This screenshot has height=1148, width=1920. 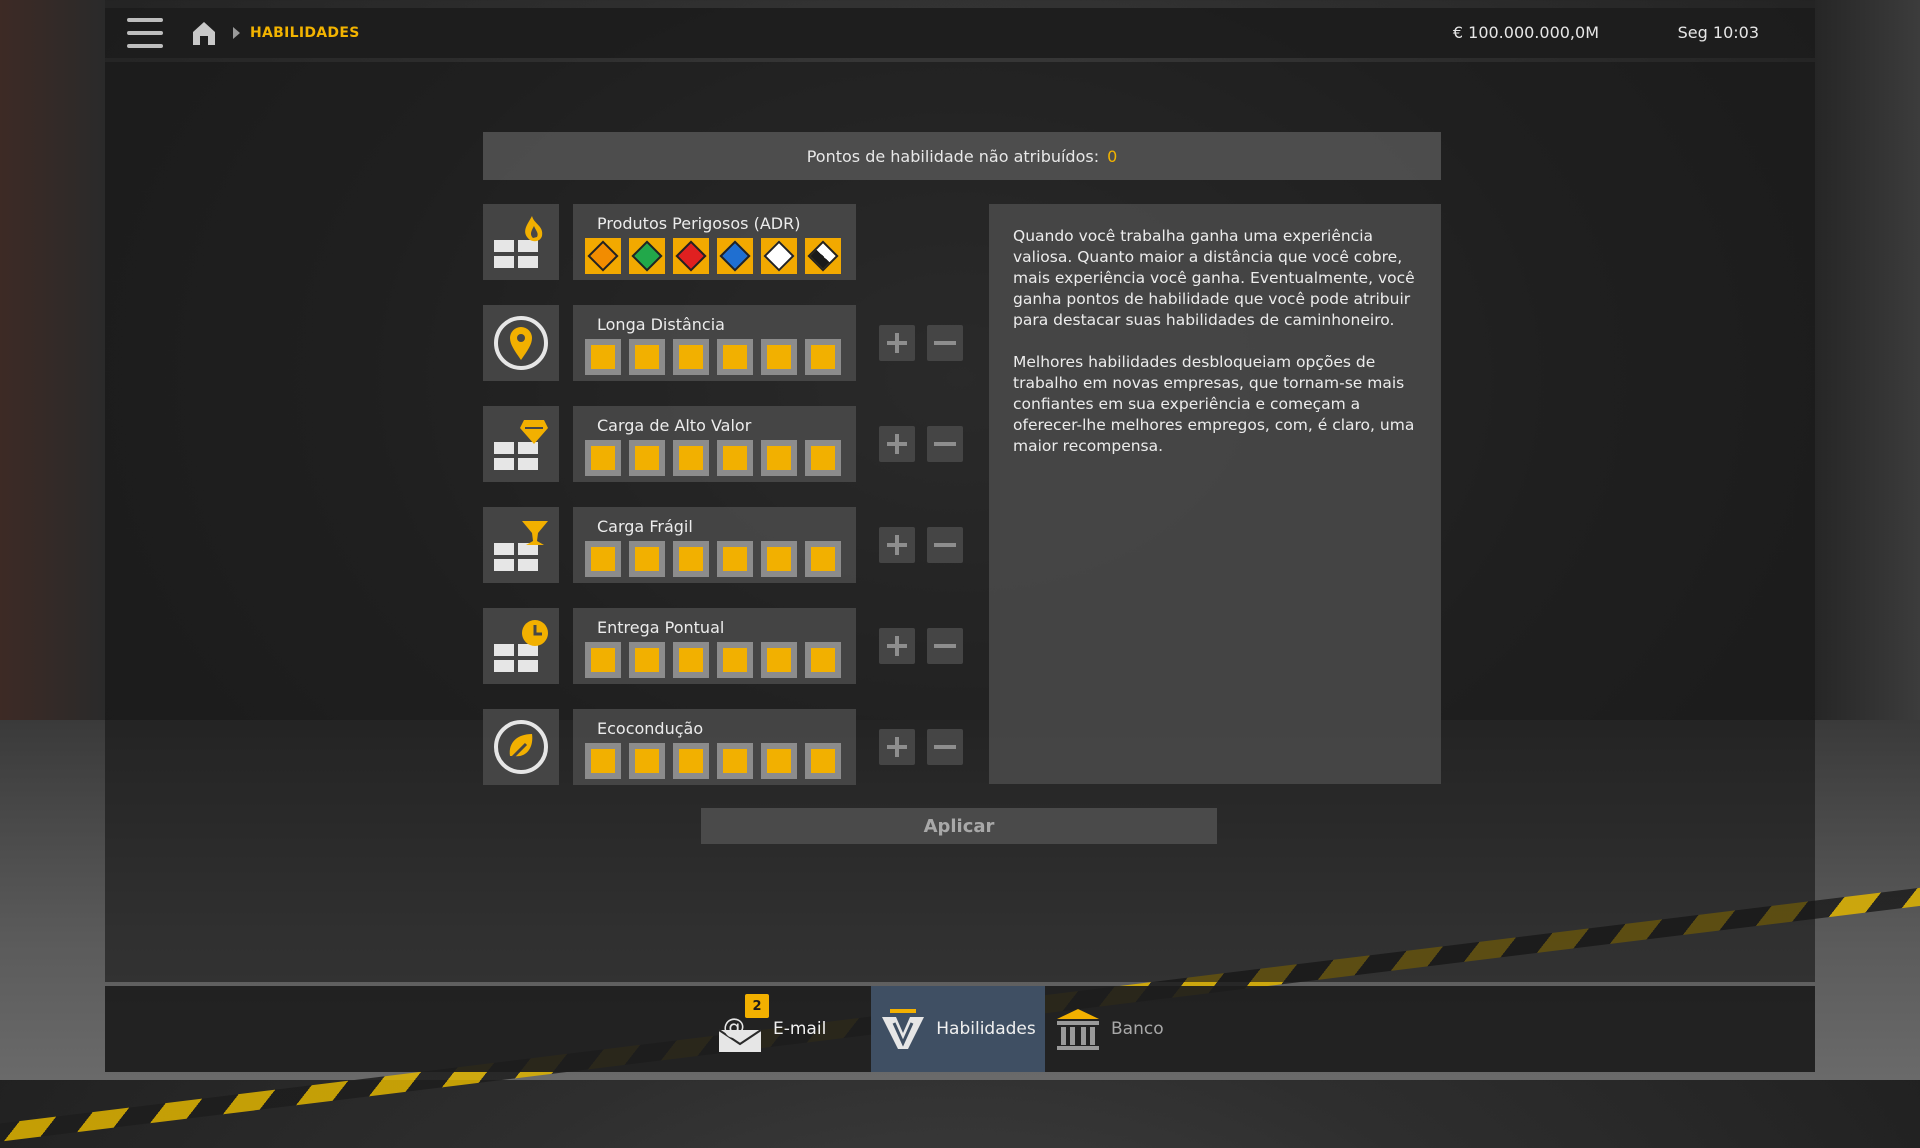 What do you see at coordinates (1718, 32) in the screenshot?
I see `game-clock: Seg 10:03` at bounding box center [1718, 32].